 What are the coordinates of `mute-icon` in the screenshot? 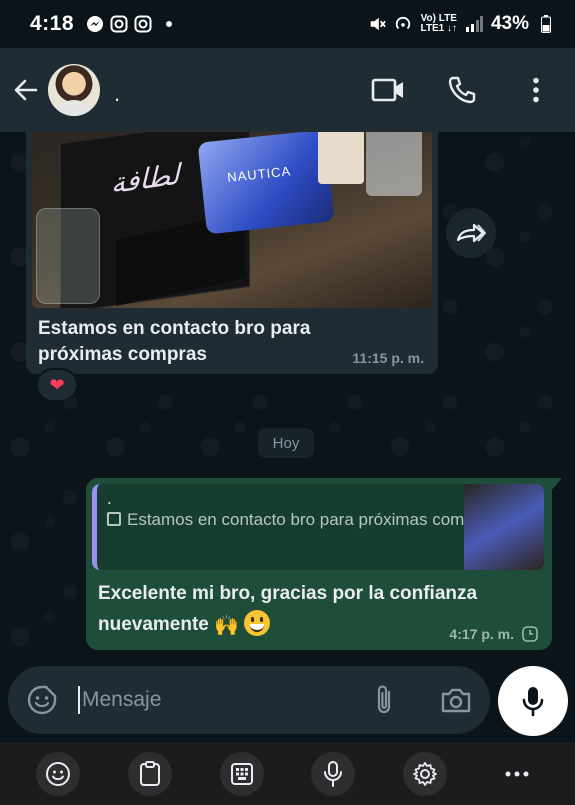 It's located at (377, 24).